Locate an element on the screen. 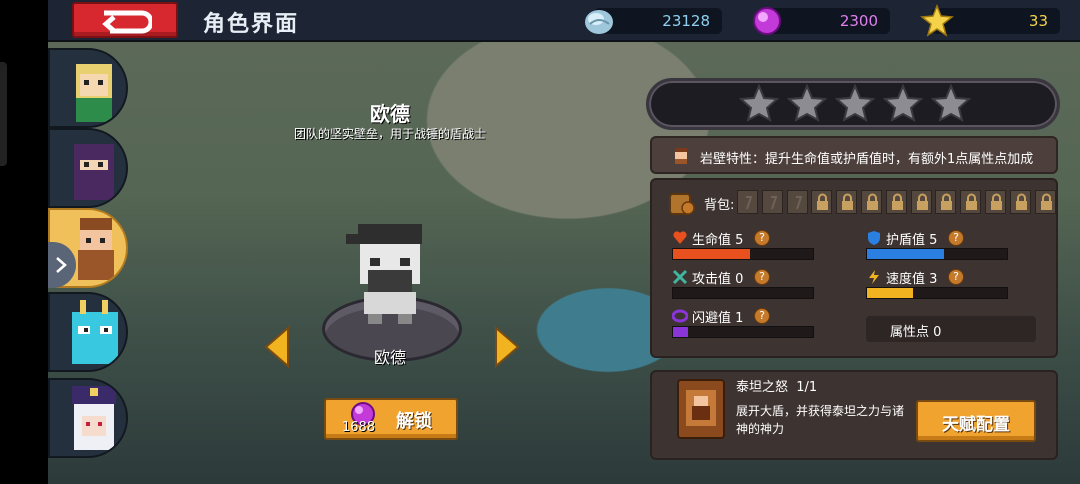 The width and height of the screenshot is (1080, 484). character-slot-elf is located at coordinates (89, 89).